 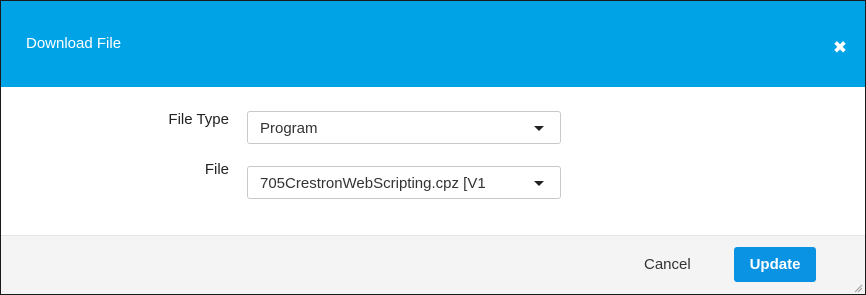 I want to click on update-button: Update, so click(x=775, y=264).